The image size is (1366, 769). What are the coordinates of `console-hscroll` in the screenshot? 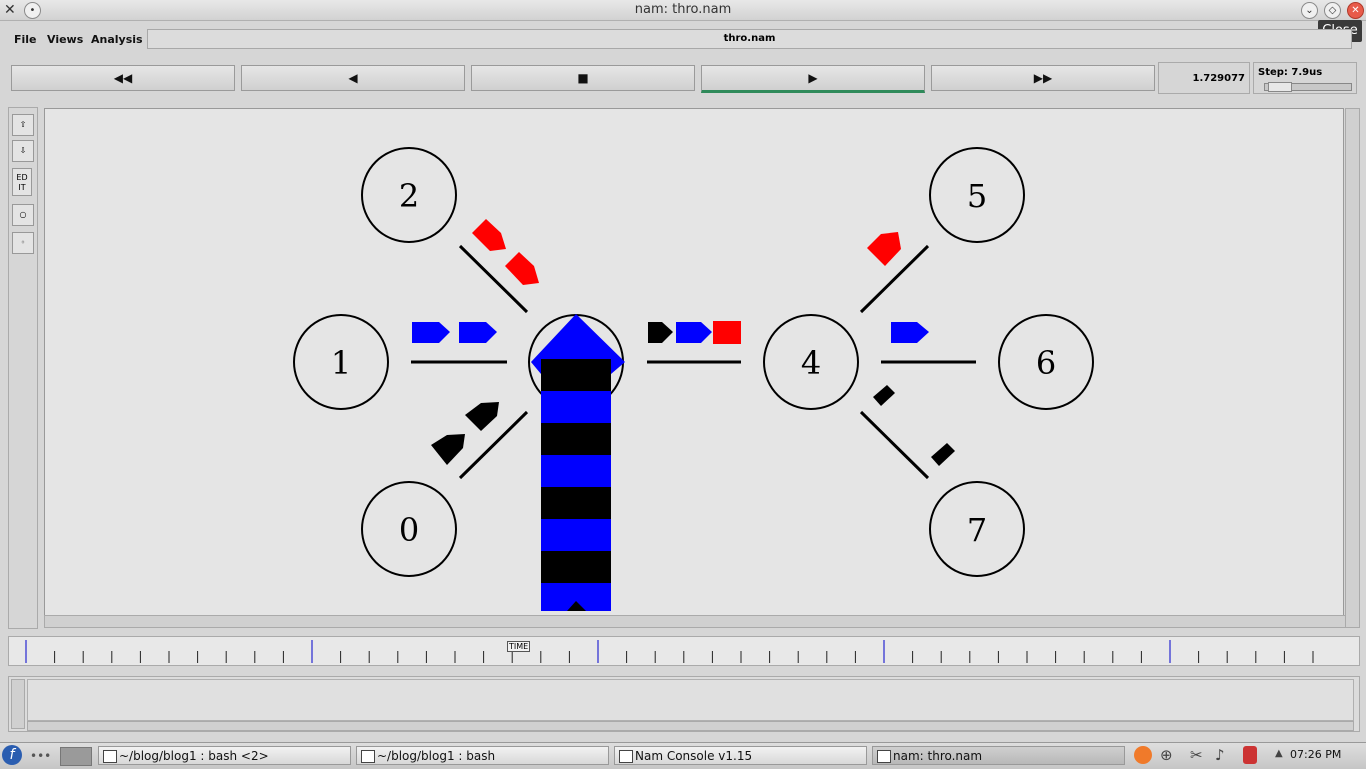 It's located at (690, 726).